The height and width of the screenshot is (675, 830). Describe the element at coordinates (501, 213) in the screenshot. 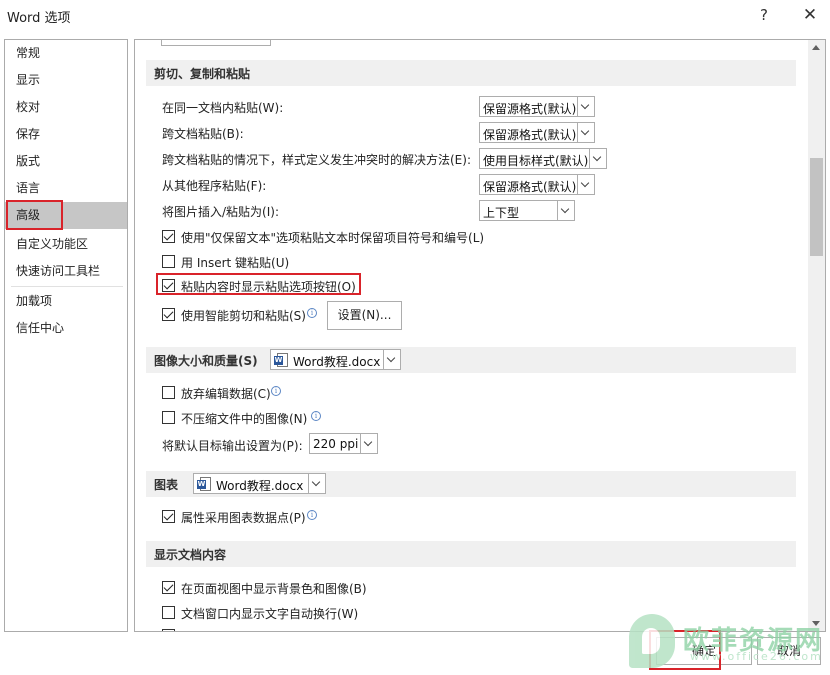

I see `select-value: 上下型` at that location.